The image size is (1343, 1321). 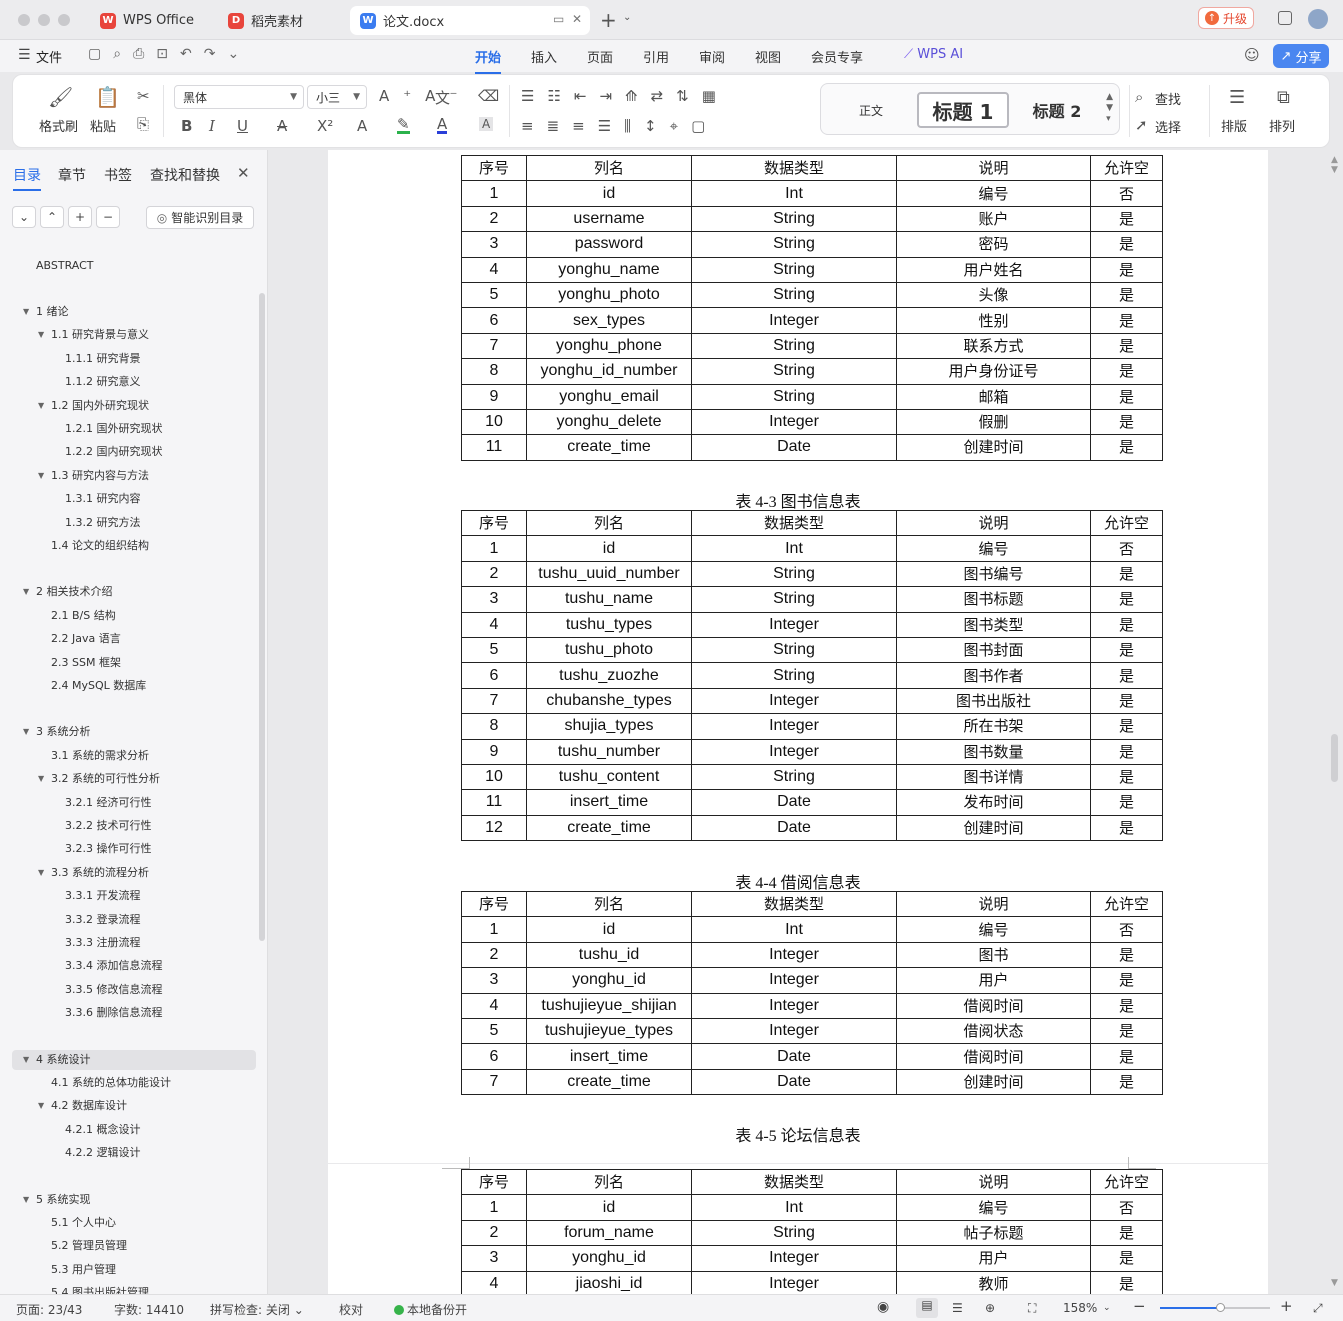 I want to click on font-name-select: 黑体 ▼, so click(x=239, y=97).